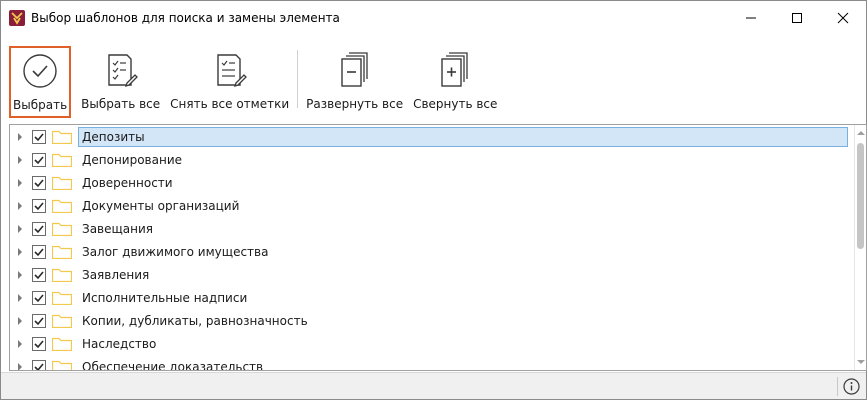 The image size is (867, 400). I want to click on tree-item-label: Залог движимого имущества, so click(175, 251).